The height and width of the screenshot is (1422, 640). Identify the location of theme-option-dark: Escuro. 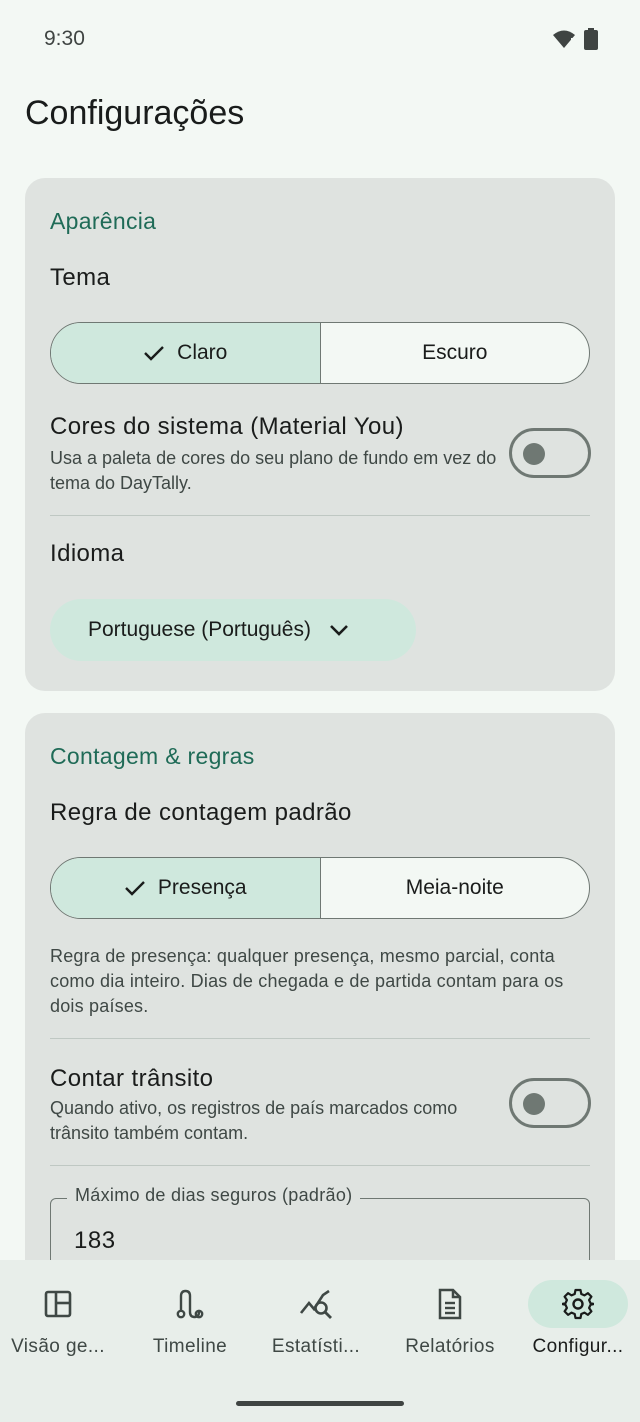
(455, 353).